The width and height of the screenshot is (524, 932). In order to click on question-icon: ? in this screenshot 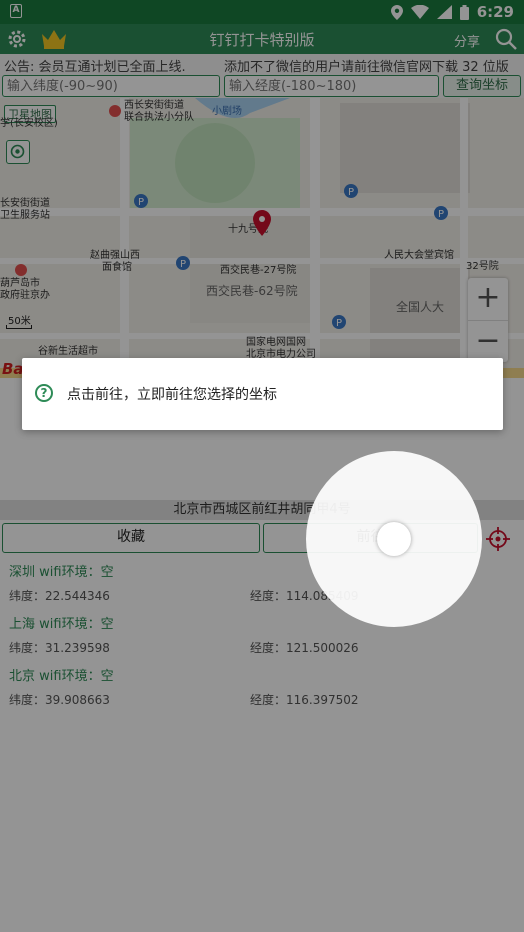, I will do `click(44, 393)`.